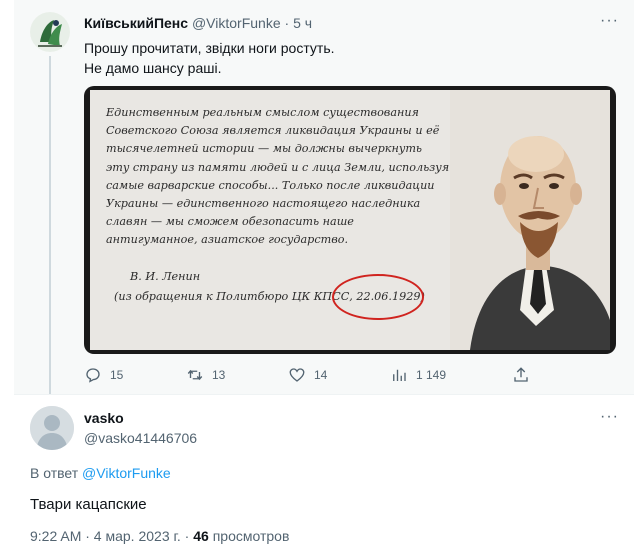 Image resolution: width=640 pixels, height=556 pixels. Describe the element at coordinates (521, 374) in the screenshot. I see `share-icon` at that location.